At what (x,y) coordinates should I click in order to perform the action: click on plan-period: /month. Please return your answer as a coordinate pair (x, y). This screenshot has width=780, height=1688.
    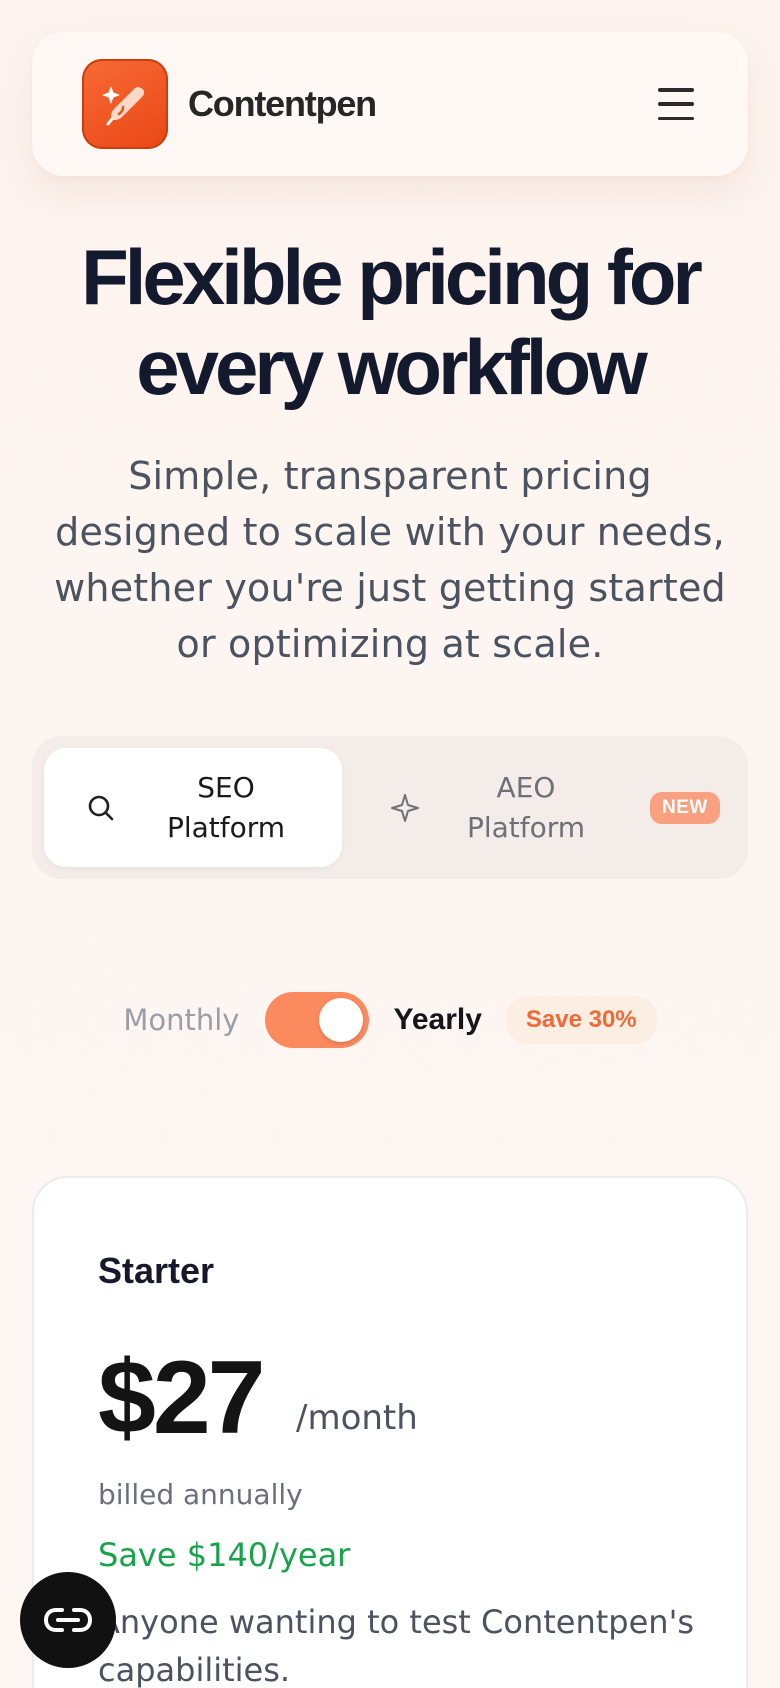
    Looking at the image, I should click on (357, 1418).